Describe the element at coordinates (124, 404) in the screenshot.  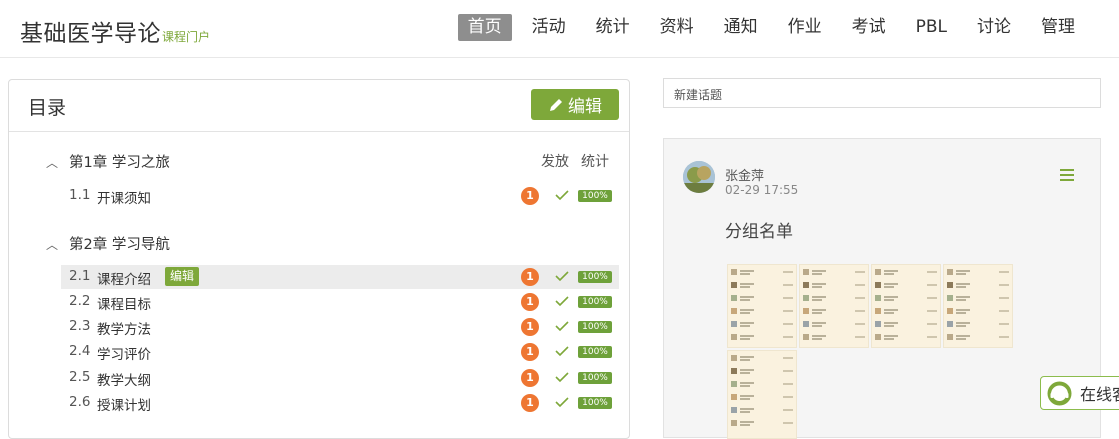
I see `lesson-label: 授课计划` at that location.